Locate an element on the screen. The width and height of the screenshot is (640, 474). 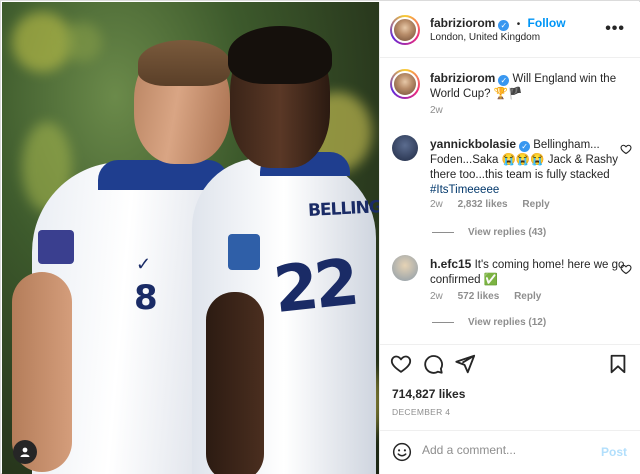
likes-count: 714,827 likes is located at coordinates (428, 394).